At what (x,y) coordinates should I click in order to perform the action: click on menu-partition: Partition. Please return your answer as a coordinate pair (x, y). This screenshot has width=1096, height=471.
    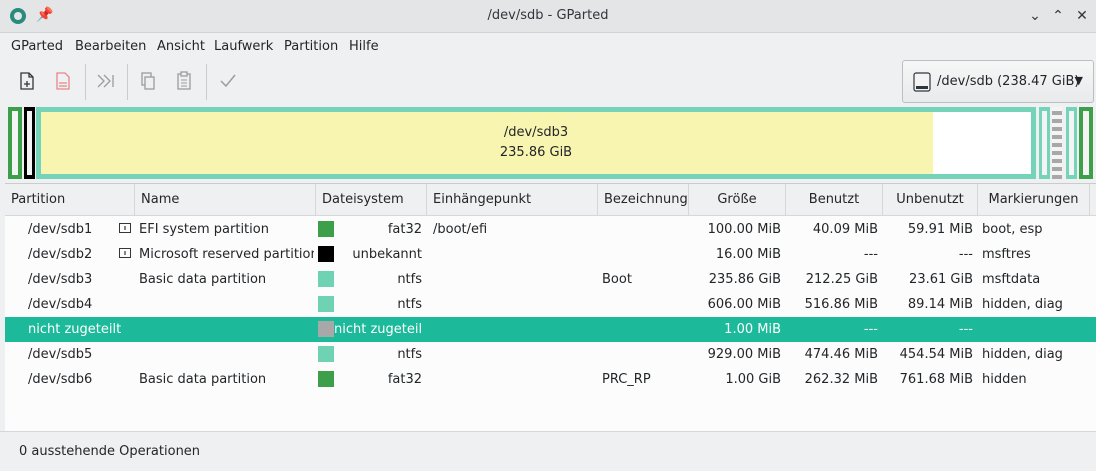
    Looking at the image, I should click on (311, 46).